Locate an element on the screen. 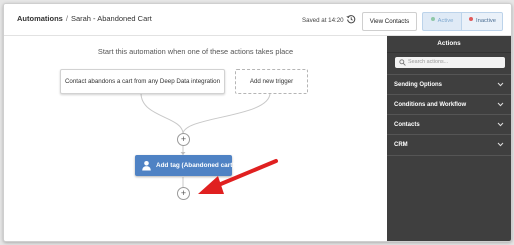  breadcrumb: Automations / Sarah - Abandoned Cart is located at coordinates (84, 18).